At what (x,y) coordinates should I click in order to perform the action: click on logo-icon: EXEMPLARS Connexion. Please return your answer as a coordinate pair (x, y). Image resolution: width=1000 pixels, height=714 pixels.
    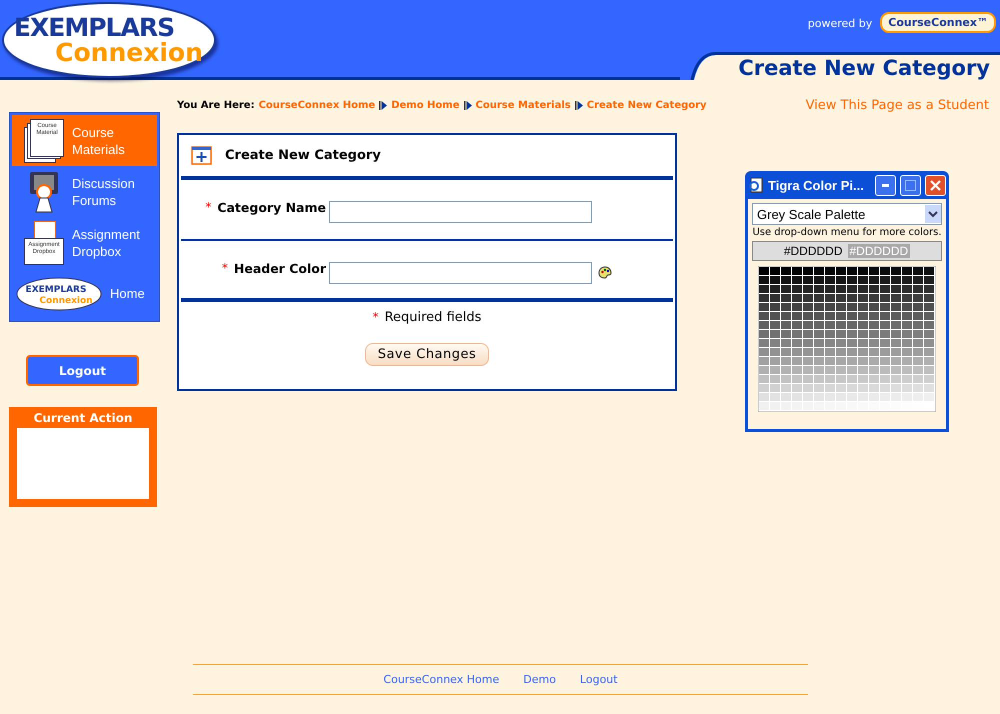
    Looking at the image, I should click on (59, 293).